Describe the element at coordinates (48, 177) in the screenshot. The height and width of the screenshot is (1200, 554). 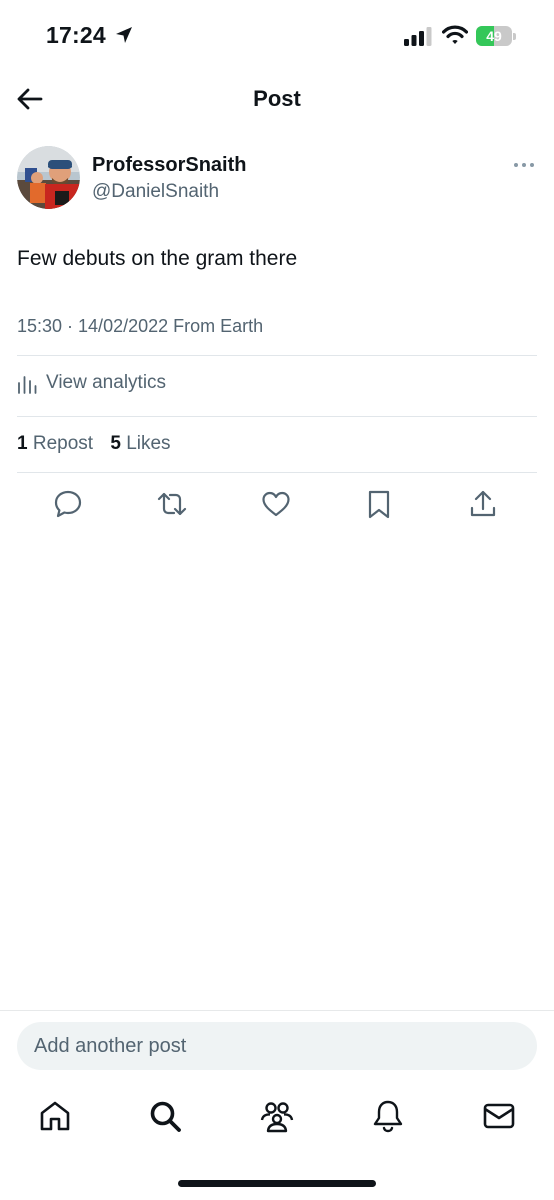
I see `avatar` at that location.